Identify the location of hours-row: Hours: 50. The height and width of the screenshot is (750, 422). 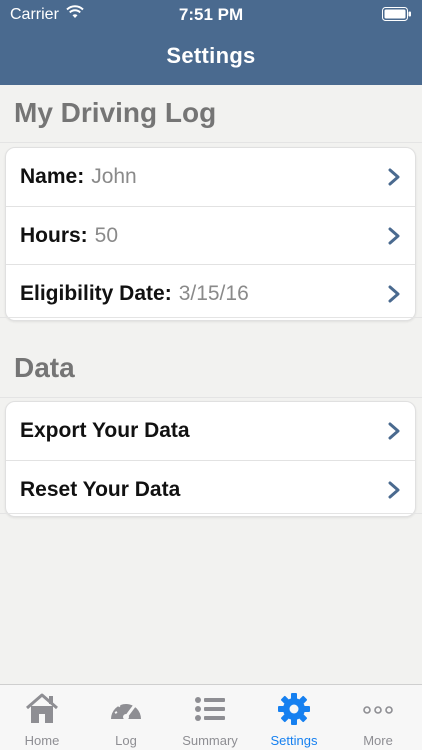
(210, 235).